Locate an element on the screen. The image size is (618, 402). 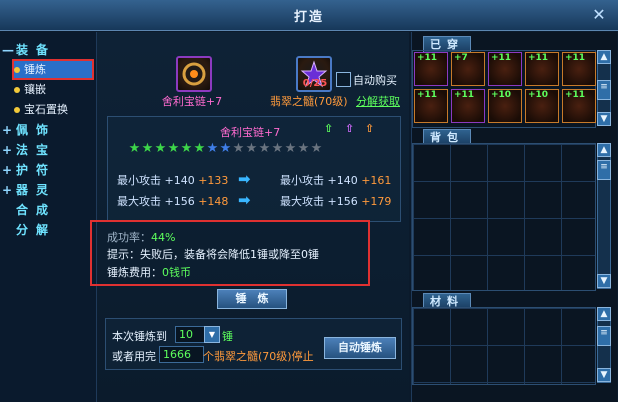
hammer-cost: 锤炼费用：0钱币 is located at coordinates (149, 272).